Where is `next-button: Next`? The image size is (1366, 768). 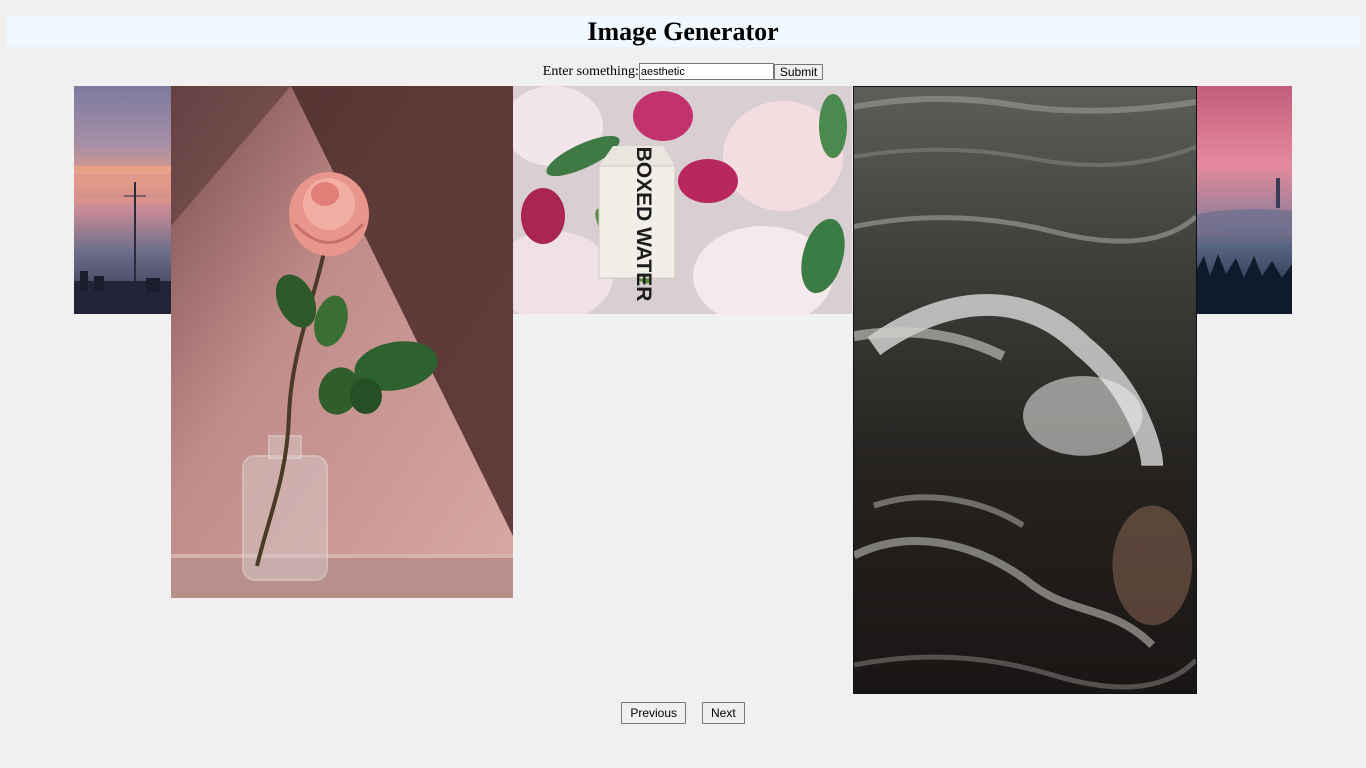
next-button: Next is located at coordinates (723, 713).